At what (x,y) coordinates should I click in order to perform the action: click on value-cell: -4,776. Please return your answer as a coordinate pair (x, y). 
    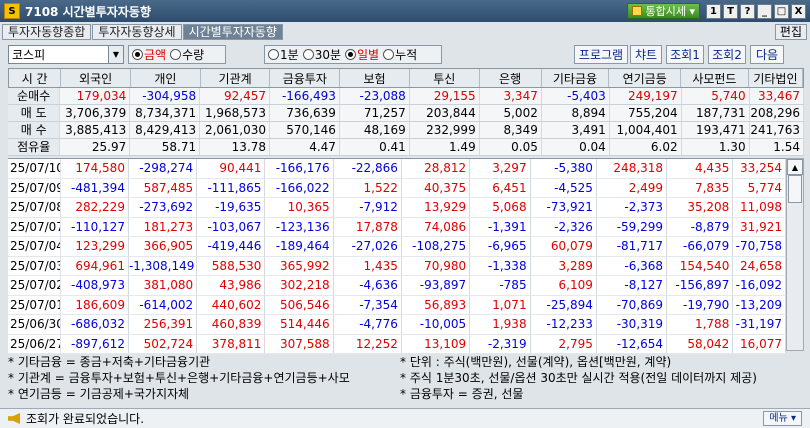
    Looking at the image, I should click on (368, 324).